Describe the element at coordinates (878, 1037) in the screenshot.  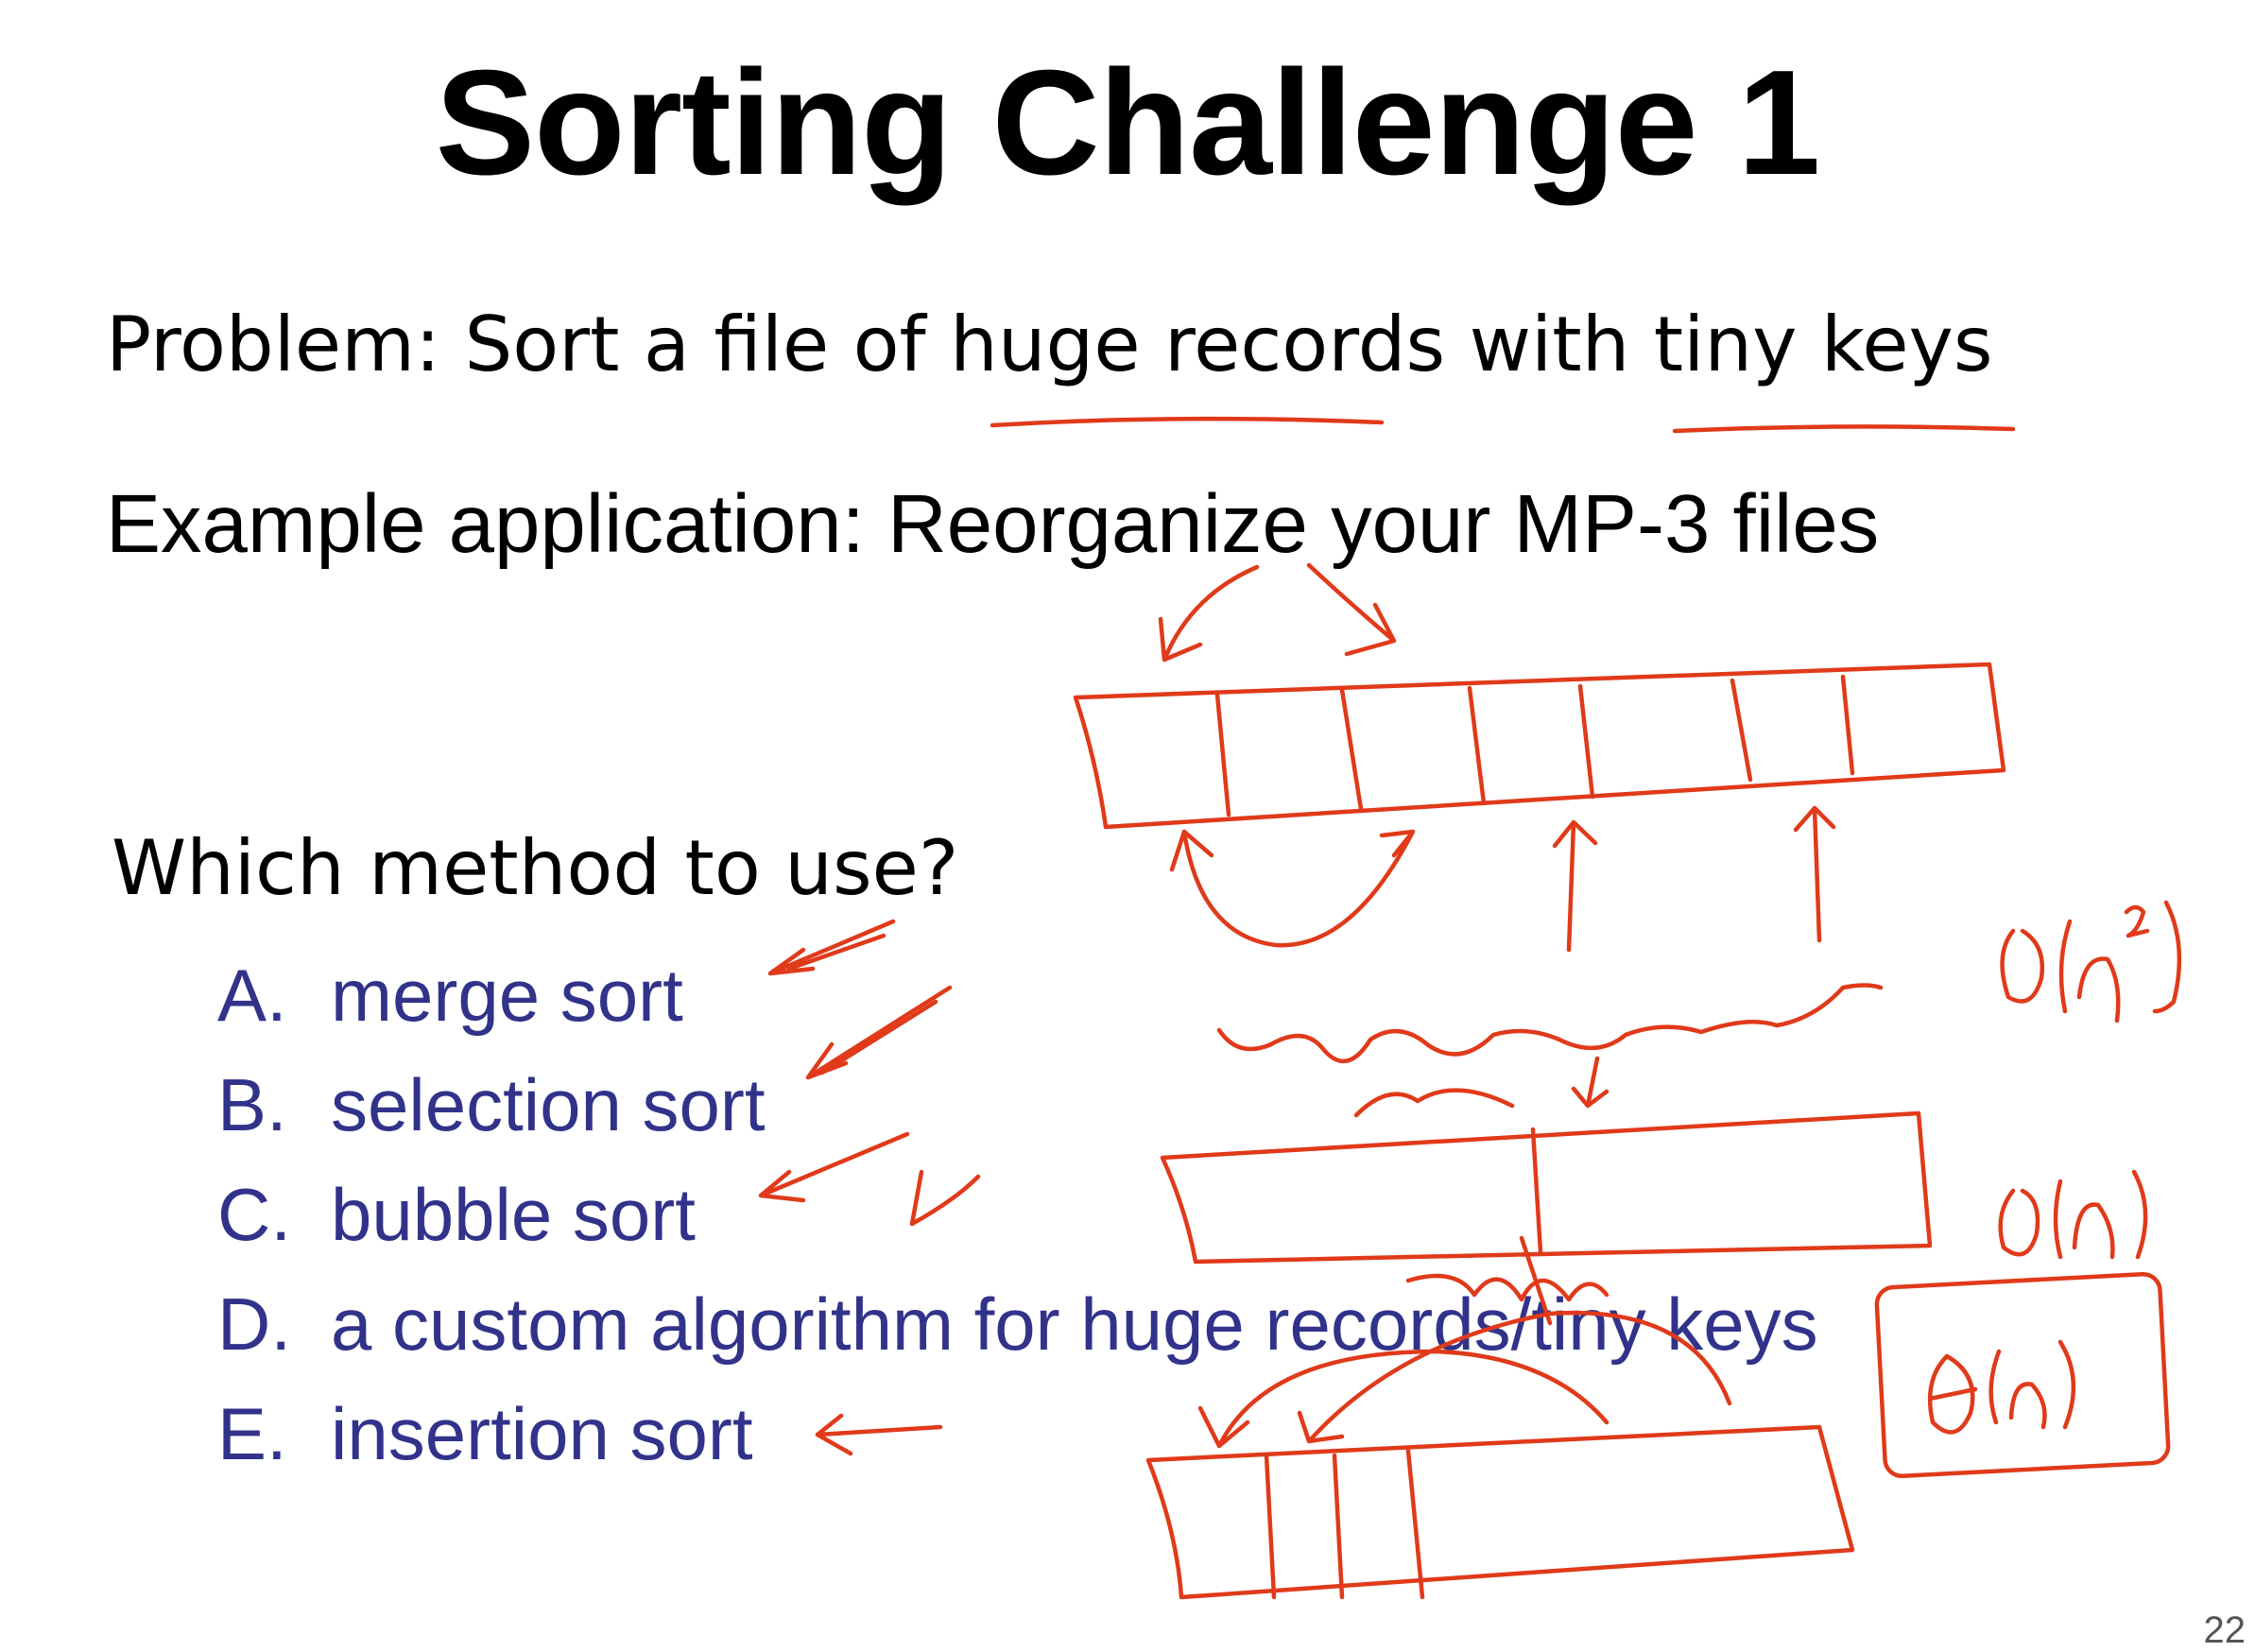
I see `arrow-option-b-double` at that location.